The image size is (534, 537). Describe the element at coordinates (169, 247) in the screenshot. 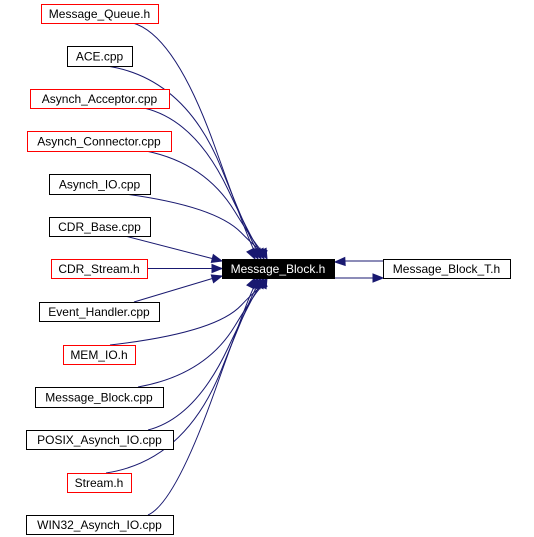

I see `edge-cdr-base-cpp` at that location.